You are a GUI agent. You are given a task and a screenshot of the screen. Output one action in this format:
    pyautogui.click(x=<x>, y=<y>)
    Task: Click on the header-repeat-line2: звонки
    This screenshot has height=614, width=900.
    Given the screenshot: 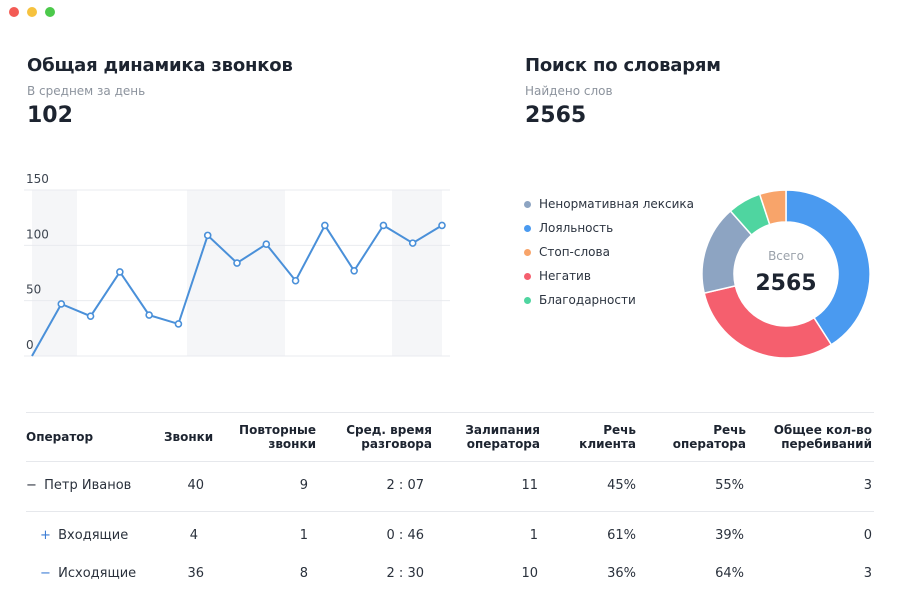 What is the action you would take?
    pyautogui.click(x=292, y=444)
    